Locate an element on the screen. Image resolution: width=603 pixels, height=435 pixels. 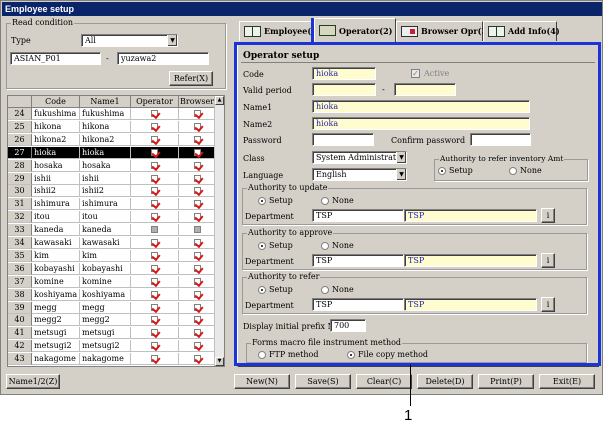
grid-scrollbar: ▲ ▼ is located at coordinates (219, 231).